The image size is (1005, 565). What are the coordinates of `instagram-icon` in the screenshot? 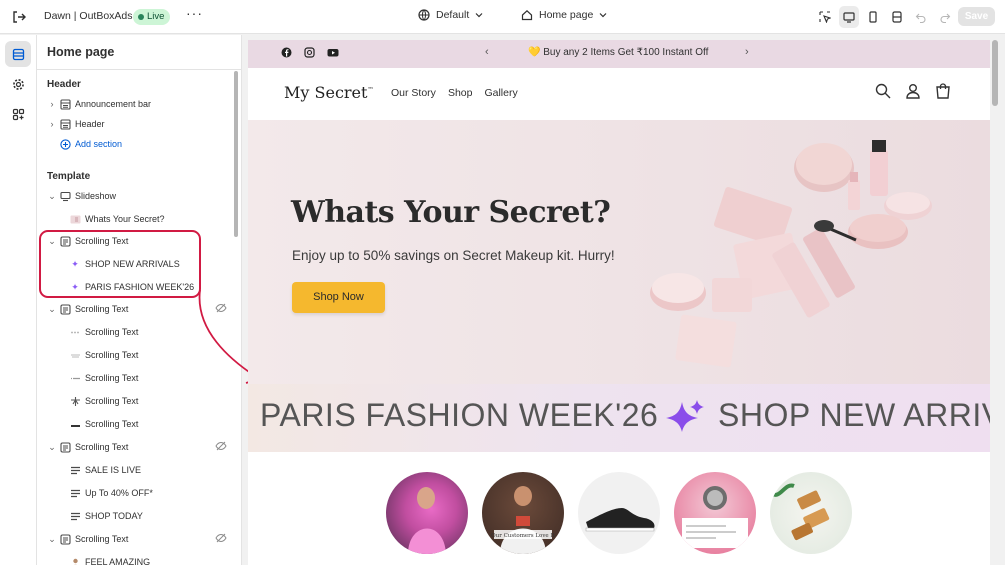 It's located at (309, 52).